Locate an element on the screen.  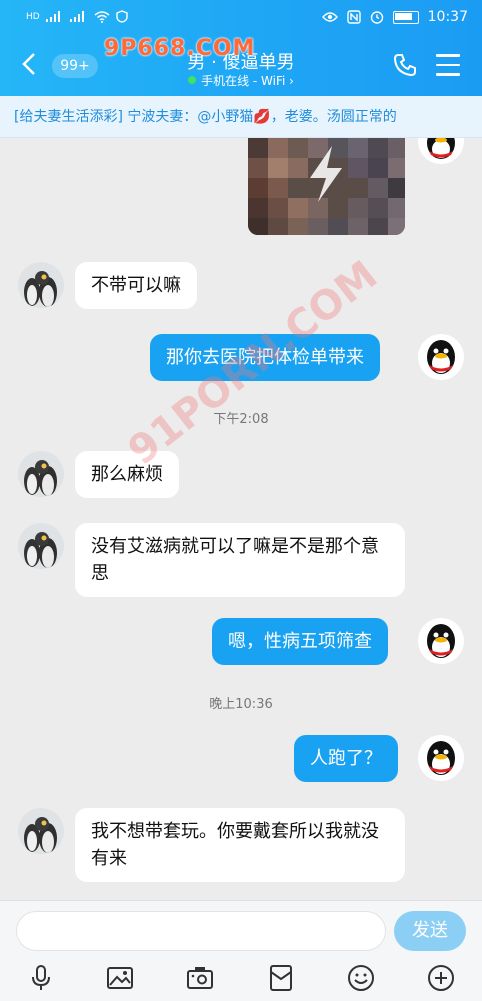
status-left: HD is located at coordinates (77, 16).